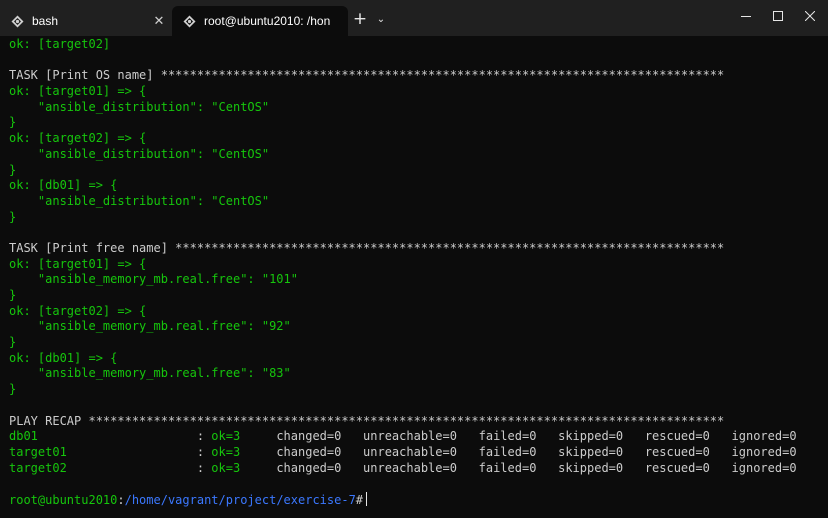 This screenshot has height=518, width=828. Describe the element at coordinates (367, 498) in the screenshot. I see `text-cursor` at that location.